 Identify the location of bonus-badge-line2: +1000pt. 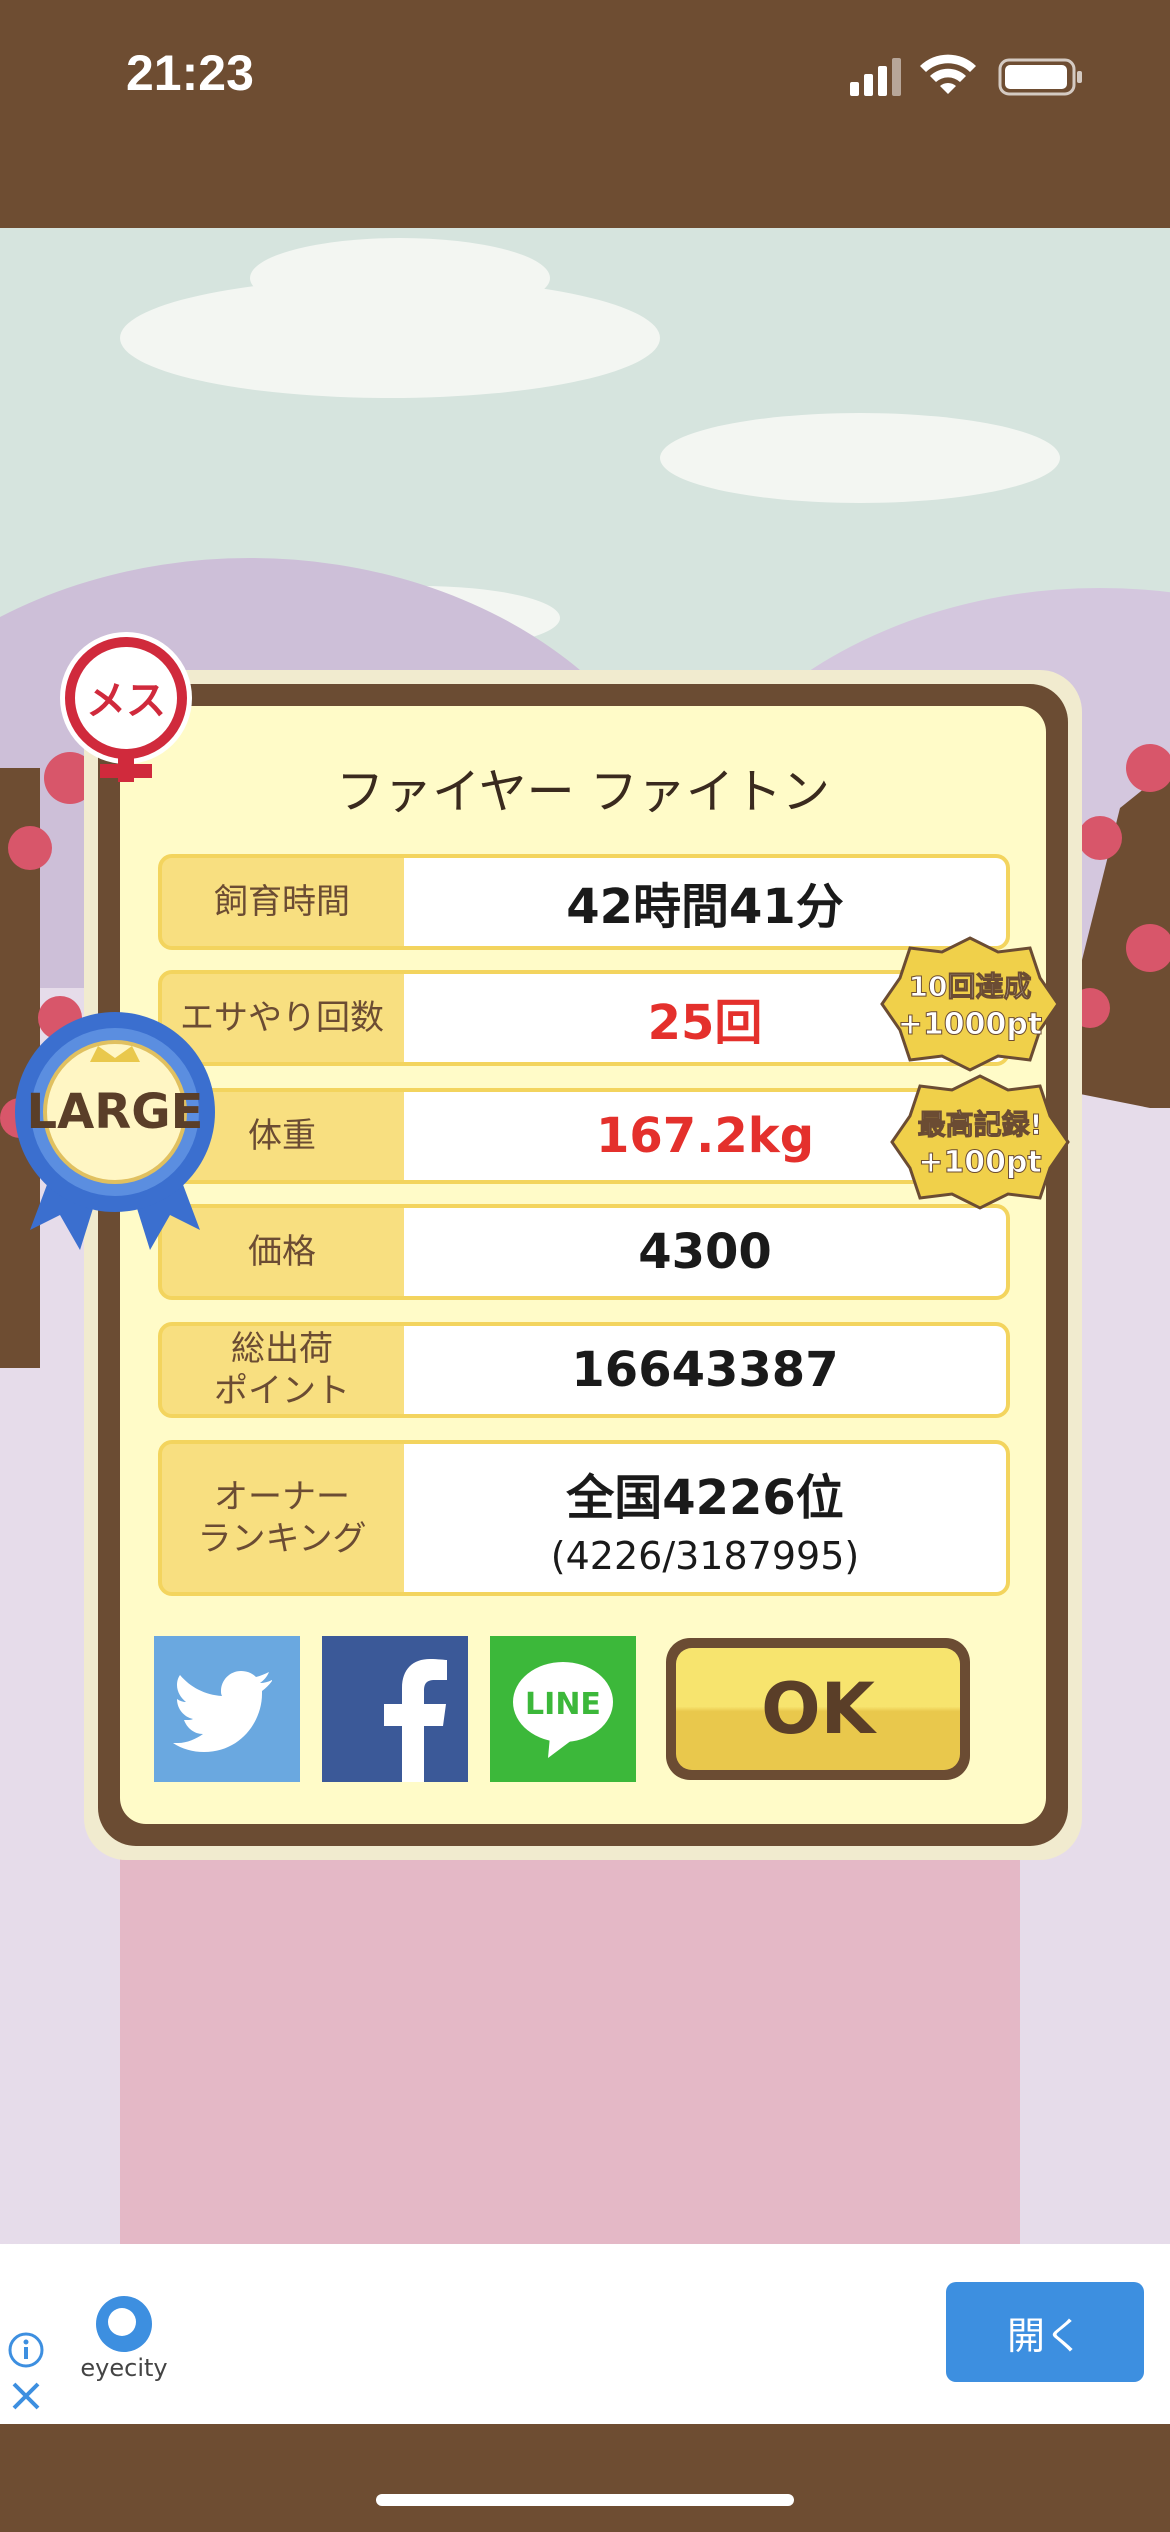
(970, 1024).